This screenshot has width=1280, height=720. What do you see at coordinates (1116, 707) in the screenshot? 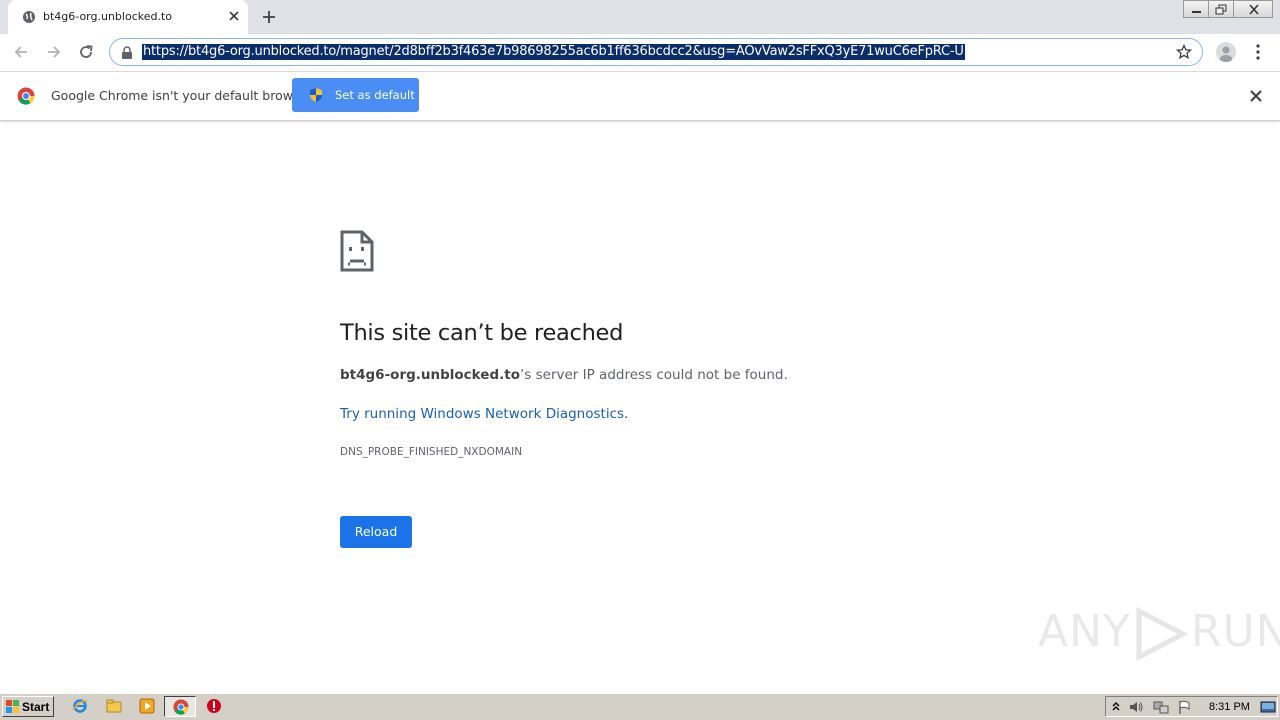
I see `chevron-up-icon` at bounding box center [1116, 707].